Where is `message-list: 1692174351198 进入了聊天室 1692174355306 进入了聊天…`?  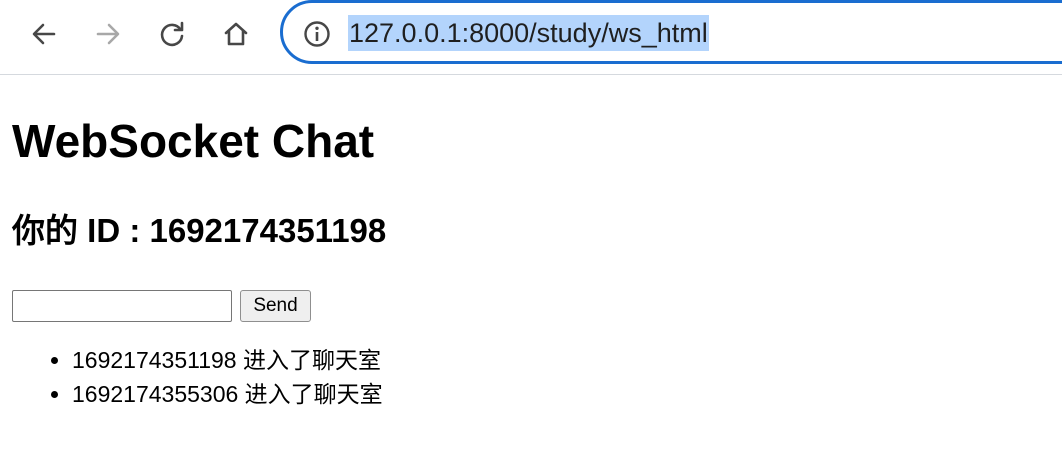
message-list: 1692174351198 进入了聊天室 1692174355306 进入了聊天… is located at coordinates (191, 377).